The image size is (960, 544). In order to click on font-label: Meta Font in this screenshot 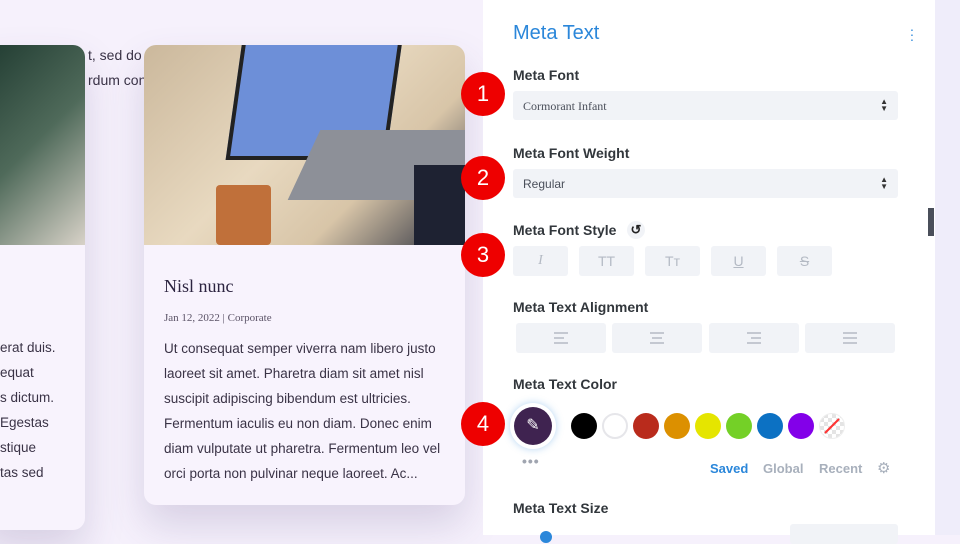, I will do `click(546, 75)`.